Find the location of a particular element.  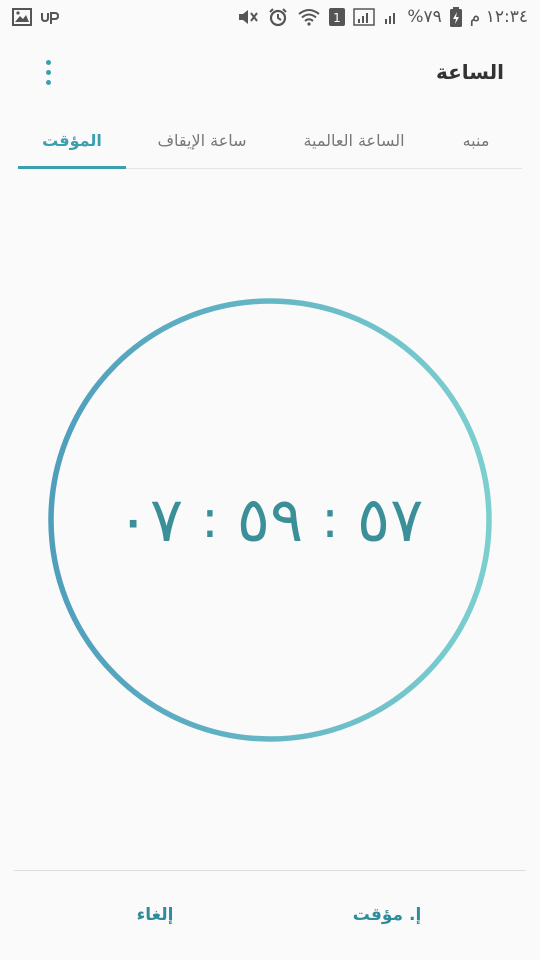

up-icon is located at coordinates (50, 17).